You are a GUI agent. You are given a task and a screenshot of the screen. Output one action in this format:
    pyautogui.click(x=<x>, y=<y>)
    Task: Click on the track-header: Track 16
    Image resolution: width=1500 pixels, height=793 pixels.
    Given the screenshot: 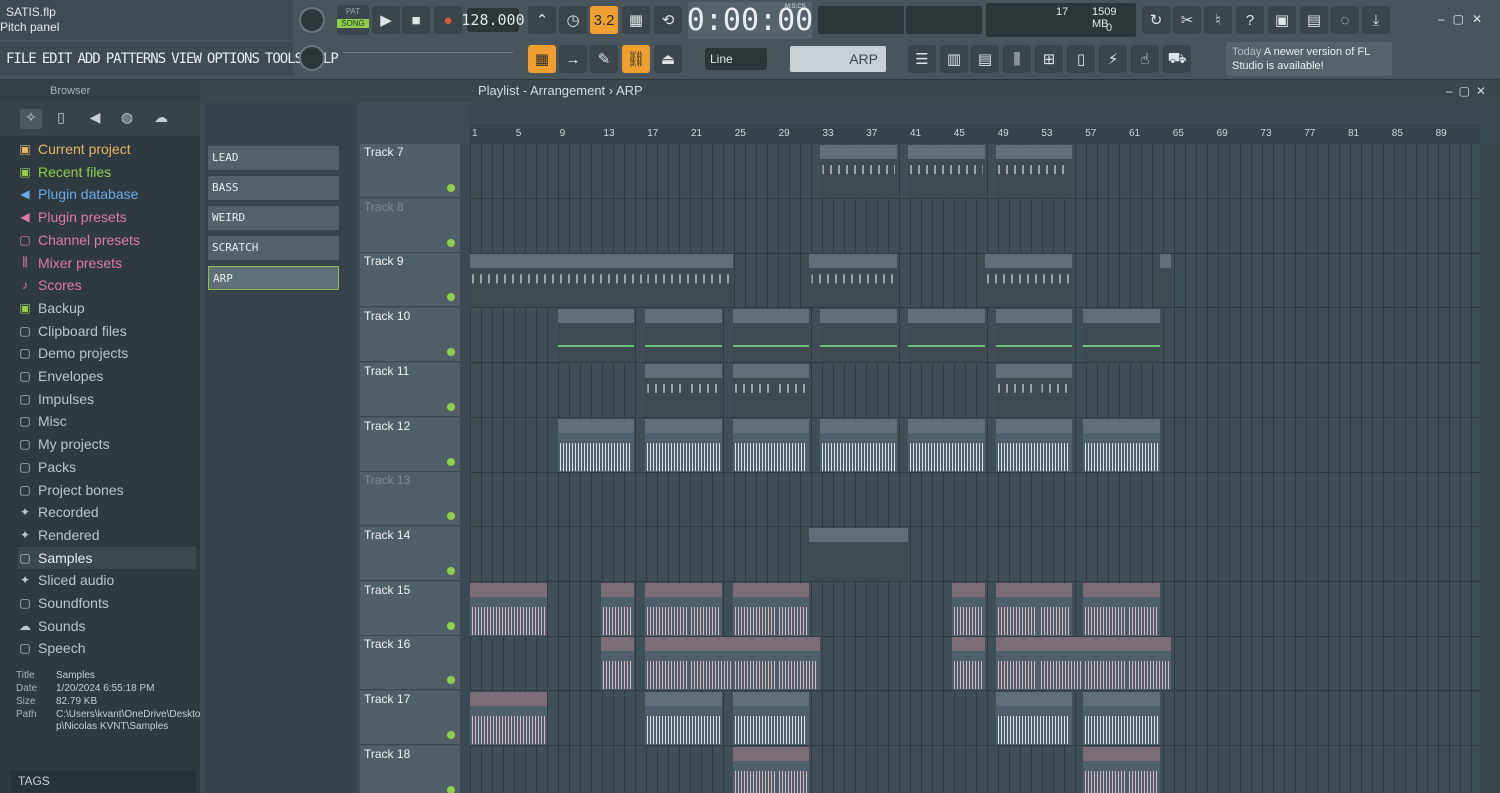 What is the action you would take?
    pyautogui.click(x=410, y=663)
    